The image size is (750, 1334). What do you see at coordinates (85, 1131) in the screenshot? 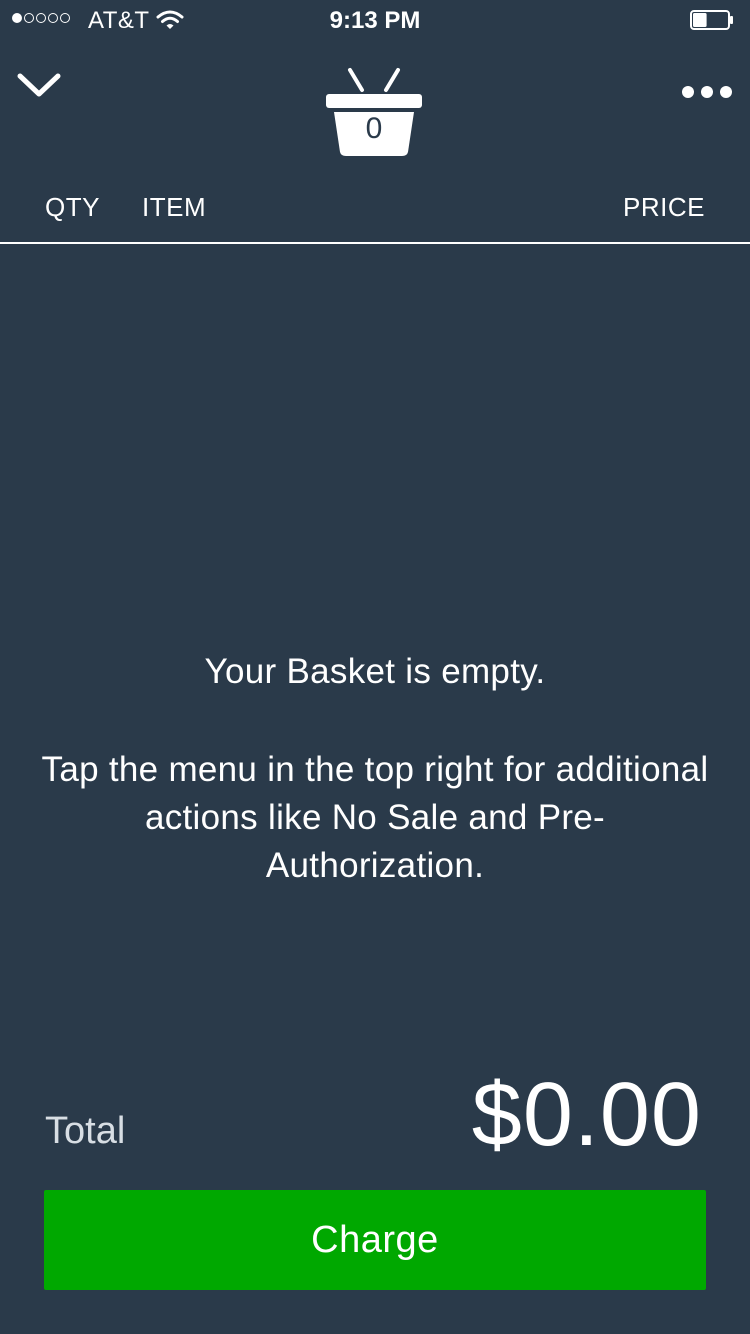
I see `total-label: Total` at bounding box center [85, 1131].